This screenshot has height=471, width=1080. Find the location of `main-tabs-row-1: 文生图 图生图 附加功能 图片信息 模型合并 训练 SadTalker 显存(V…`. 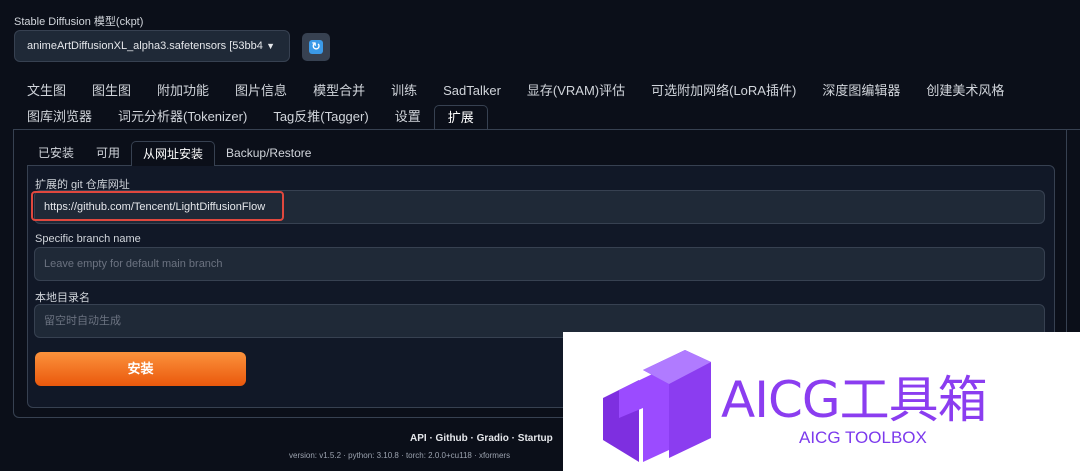

main-tabs-row-1: 文生图 图生图 附加功能 图片信息 模型合并 训练 SadTalker 显存(V… is located at coordinates (515, 91).